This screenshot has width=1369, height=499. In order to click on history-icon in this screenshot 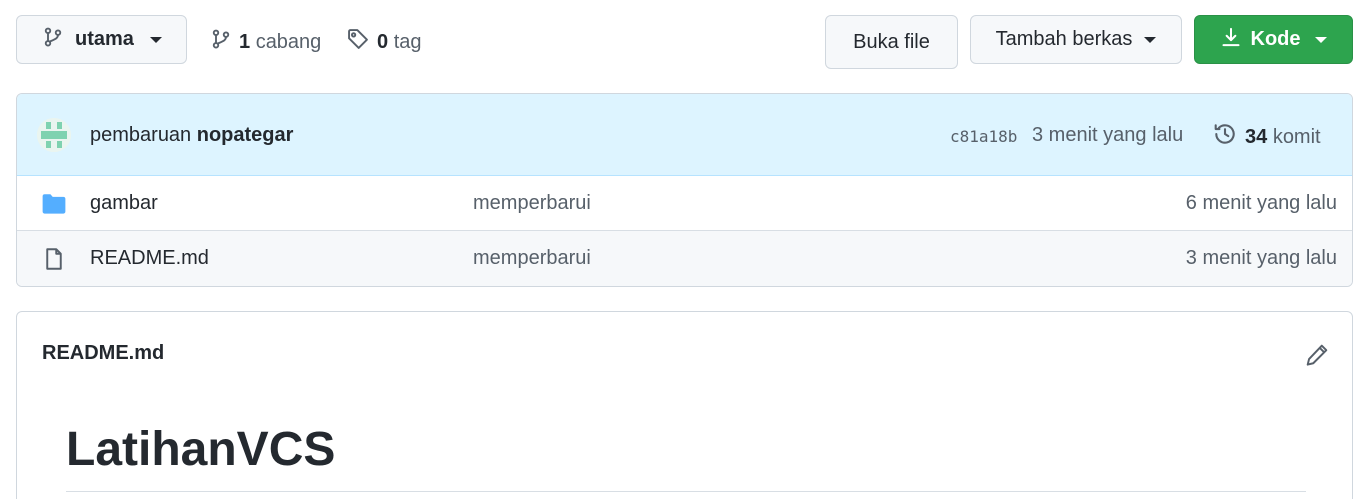, I will do `click(1225, 137)`.